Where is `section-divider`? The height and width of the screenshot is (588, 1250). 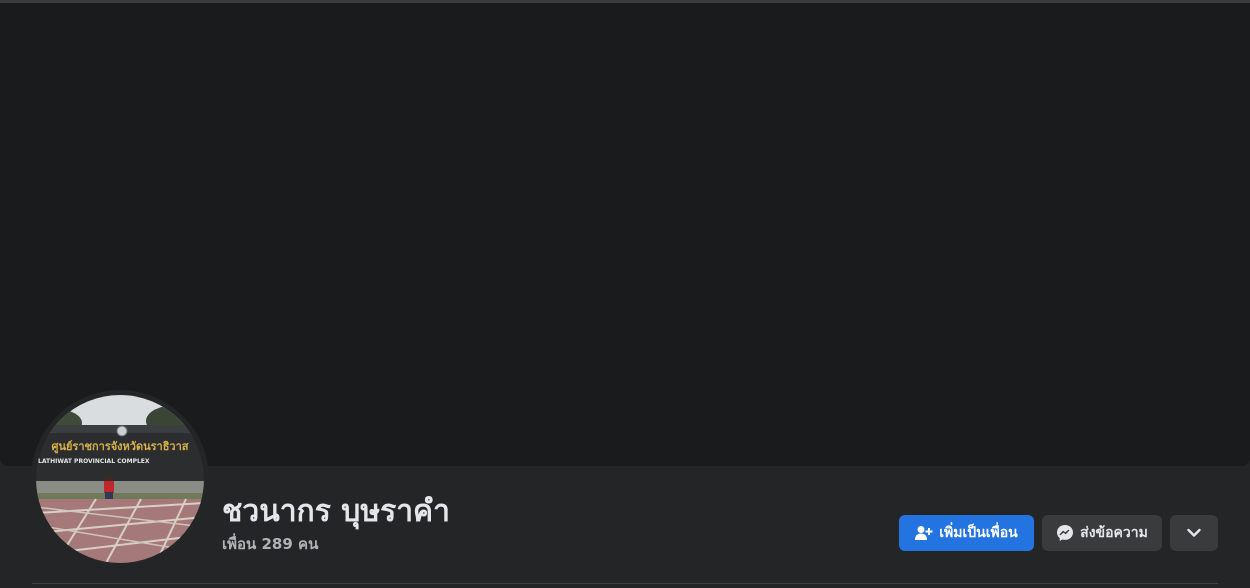
section-divider is located at coordinates (625, 583).